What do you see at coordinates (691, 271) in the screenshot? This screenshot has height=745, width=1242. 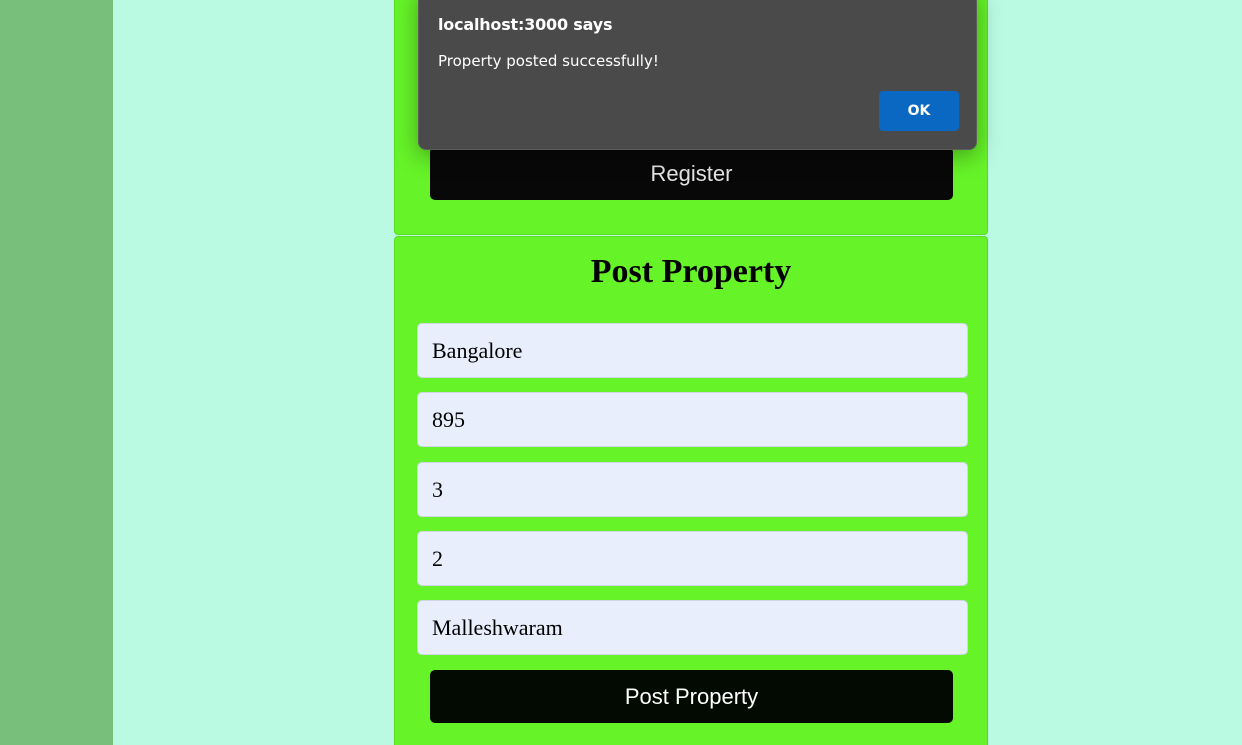 I see `post-property-title: Post Property` at bounding box center [691, 271].